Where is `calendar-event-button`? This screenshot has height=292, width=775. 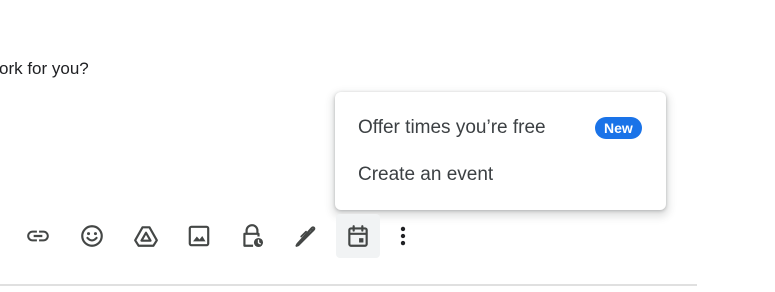 calendar-event-button is located at coordinates (358, 236).